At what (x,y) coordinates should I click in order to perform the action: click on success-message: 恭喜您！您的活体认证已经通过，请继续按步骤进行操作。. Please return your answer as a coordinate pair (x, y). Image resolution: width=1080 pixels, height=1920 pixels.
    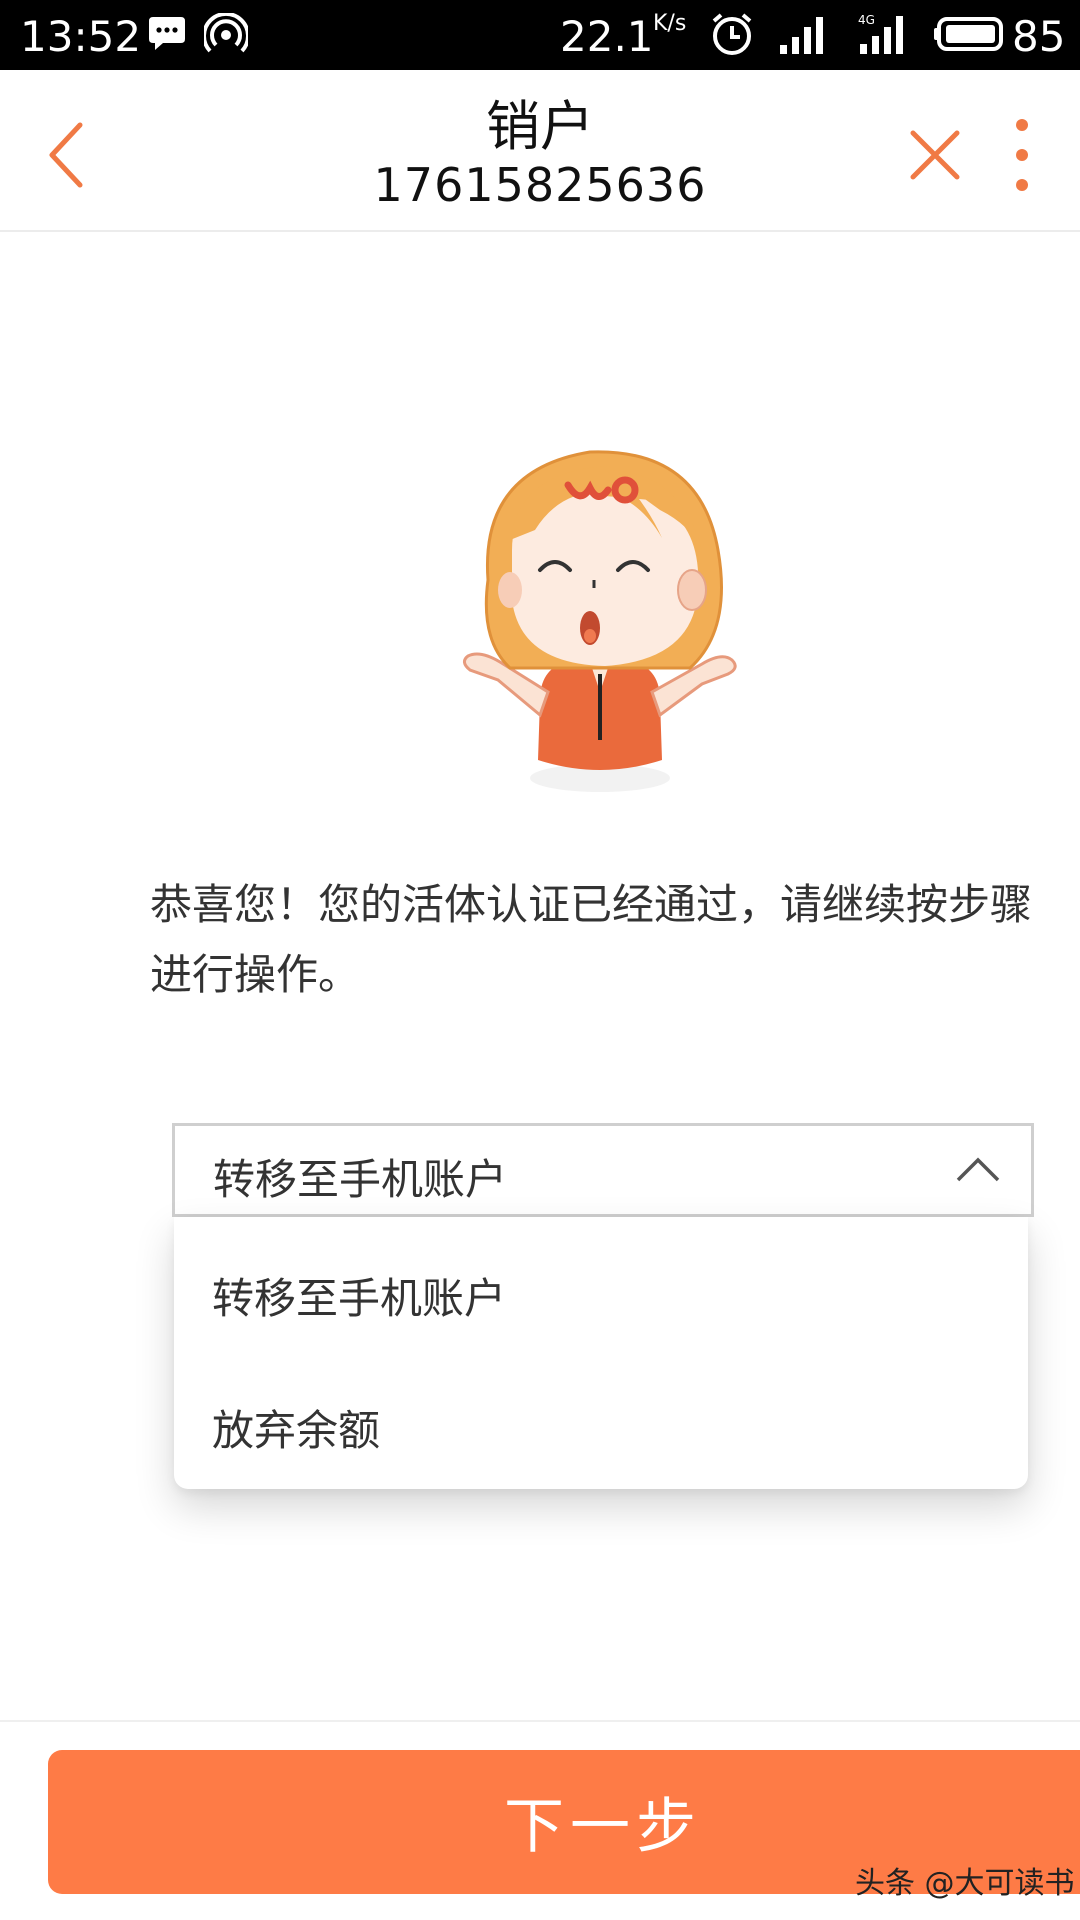
    Looking at the image, I should click on (591, 939).